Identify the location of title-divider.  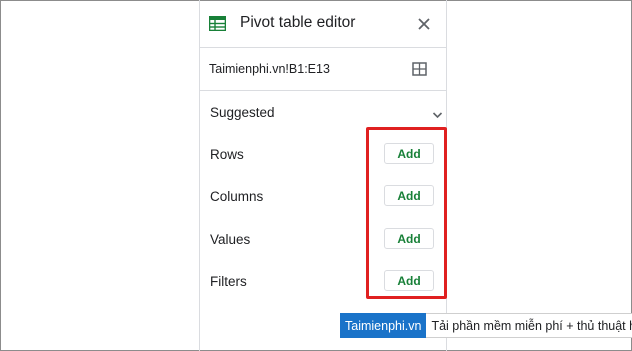
(323, 47).